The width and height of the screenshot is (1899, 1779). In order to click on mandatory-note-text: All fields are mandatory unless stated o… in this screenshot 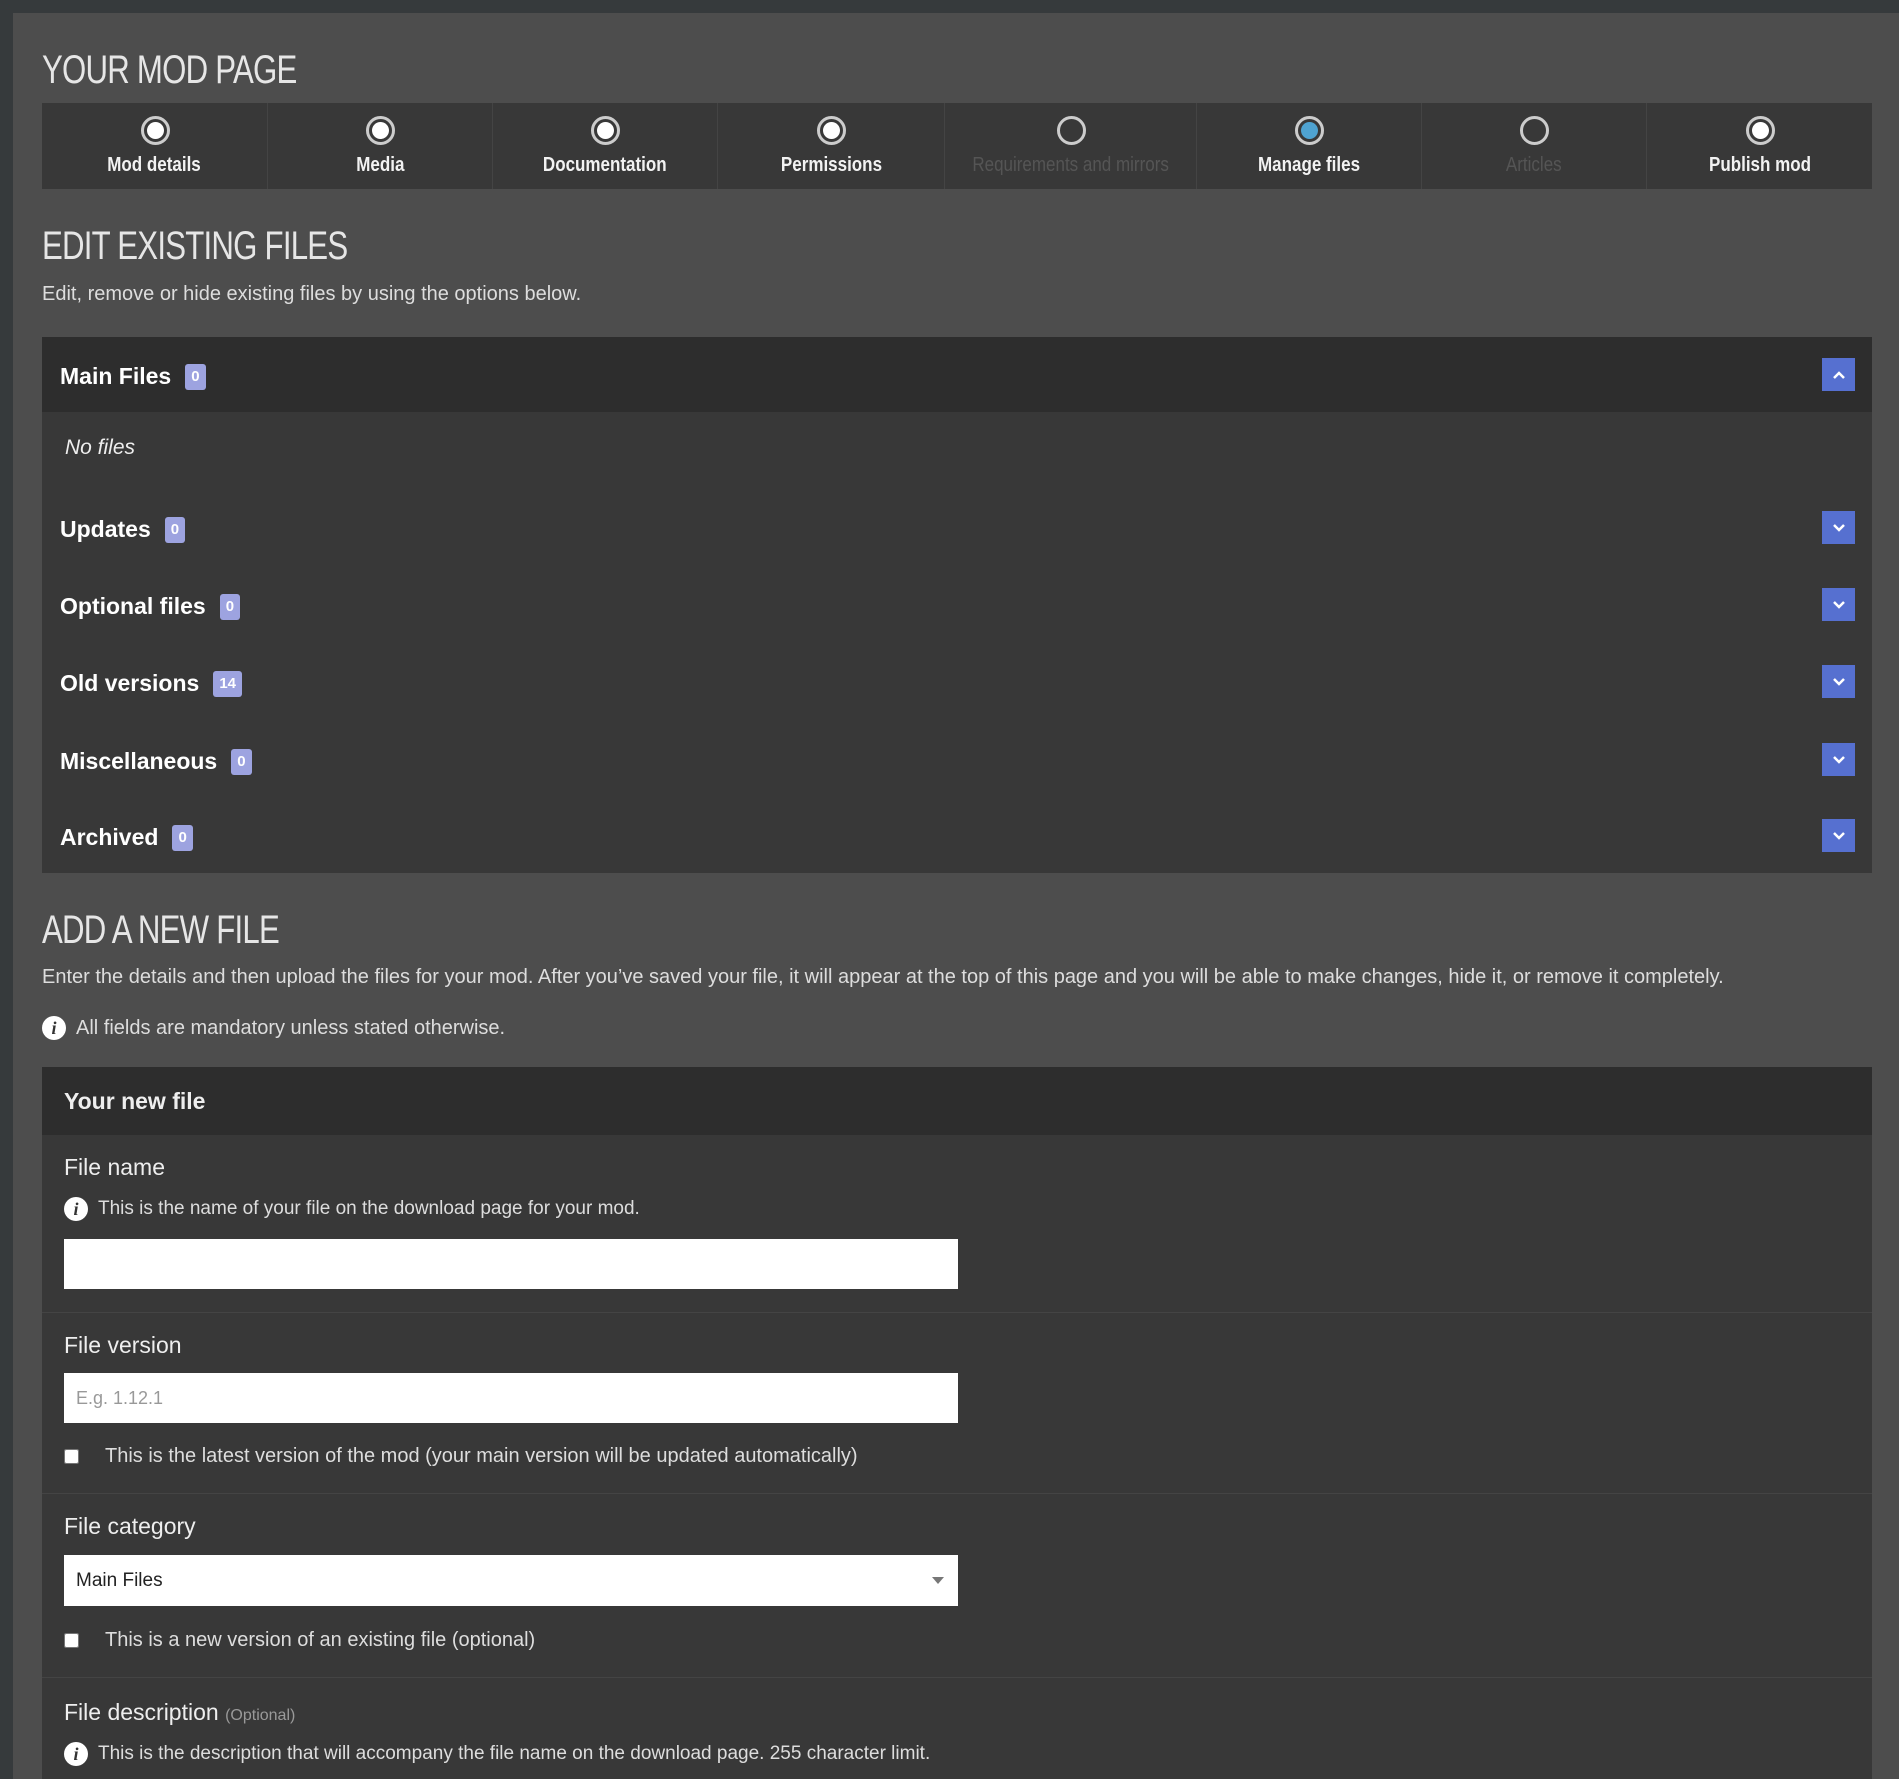, I will do `click(291, 1027)`.